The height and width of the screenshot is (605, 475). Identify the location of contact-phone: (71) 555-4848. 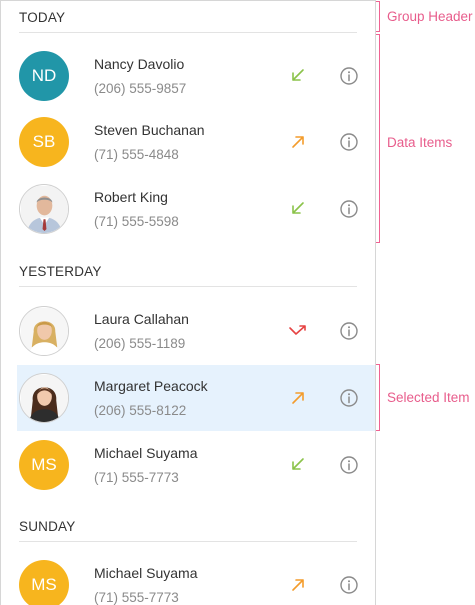
(136, 154).